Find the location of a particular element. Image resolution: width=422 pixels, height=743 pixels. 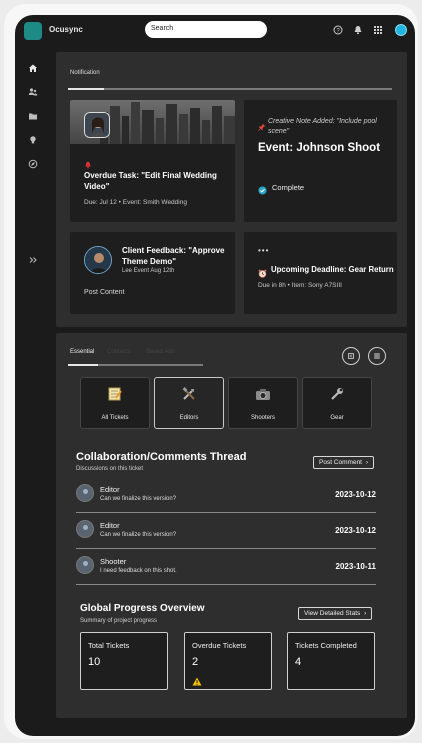

category-editors: Editors is located at coordinates (189, 403).